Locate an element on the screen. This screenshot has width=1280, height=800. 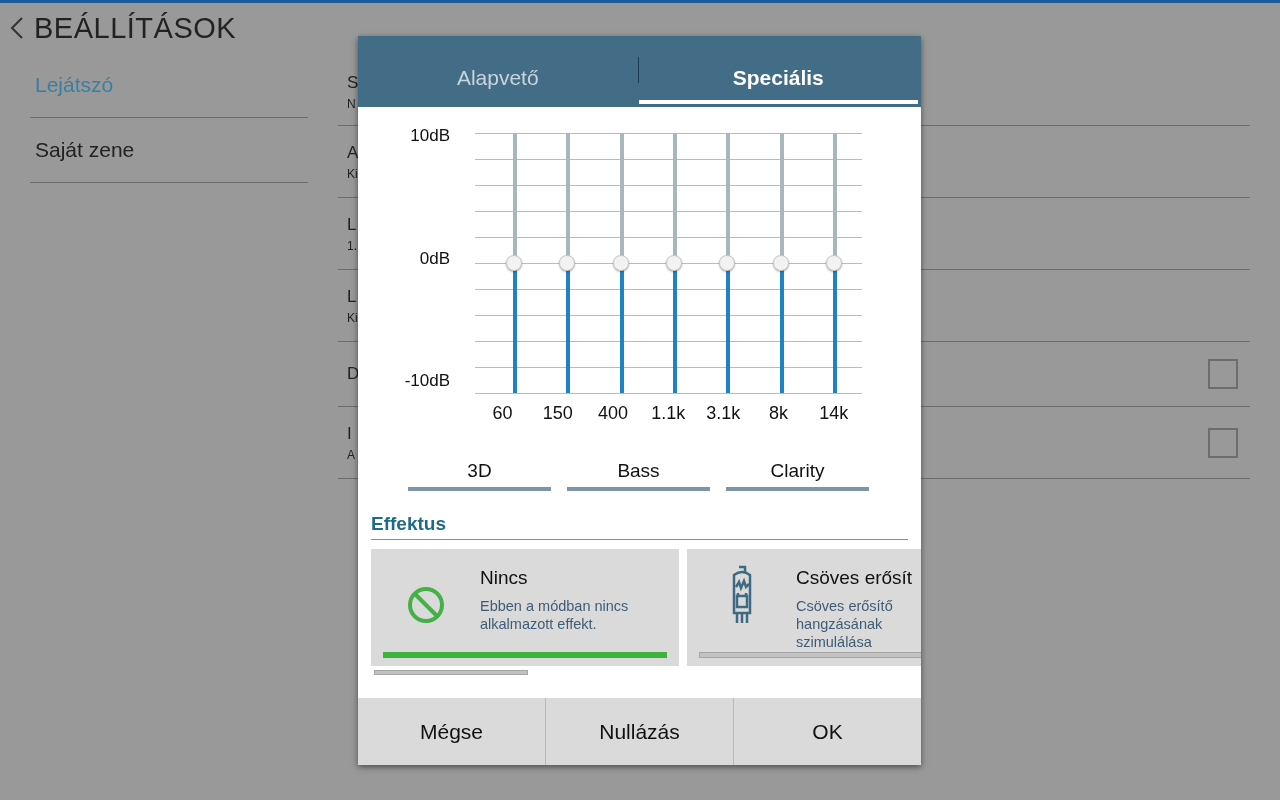
prohibited-icon is located at coordinates (425, 605).